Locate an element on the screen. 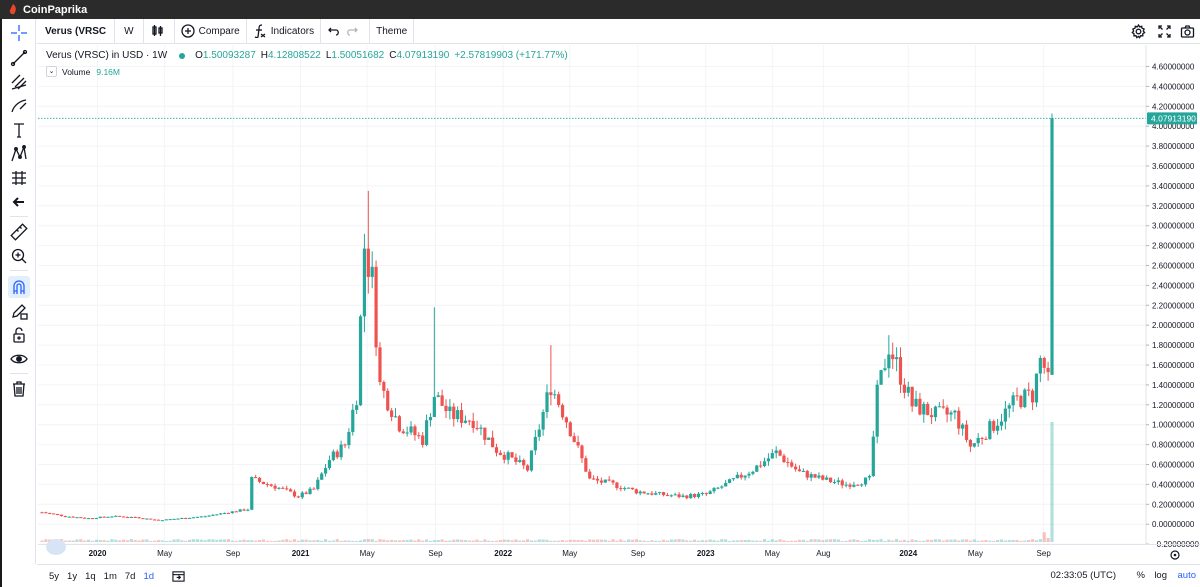 This screenshot has height=587, width=1200. brush-tool is located at coordinates (19, 106).